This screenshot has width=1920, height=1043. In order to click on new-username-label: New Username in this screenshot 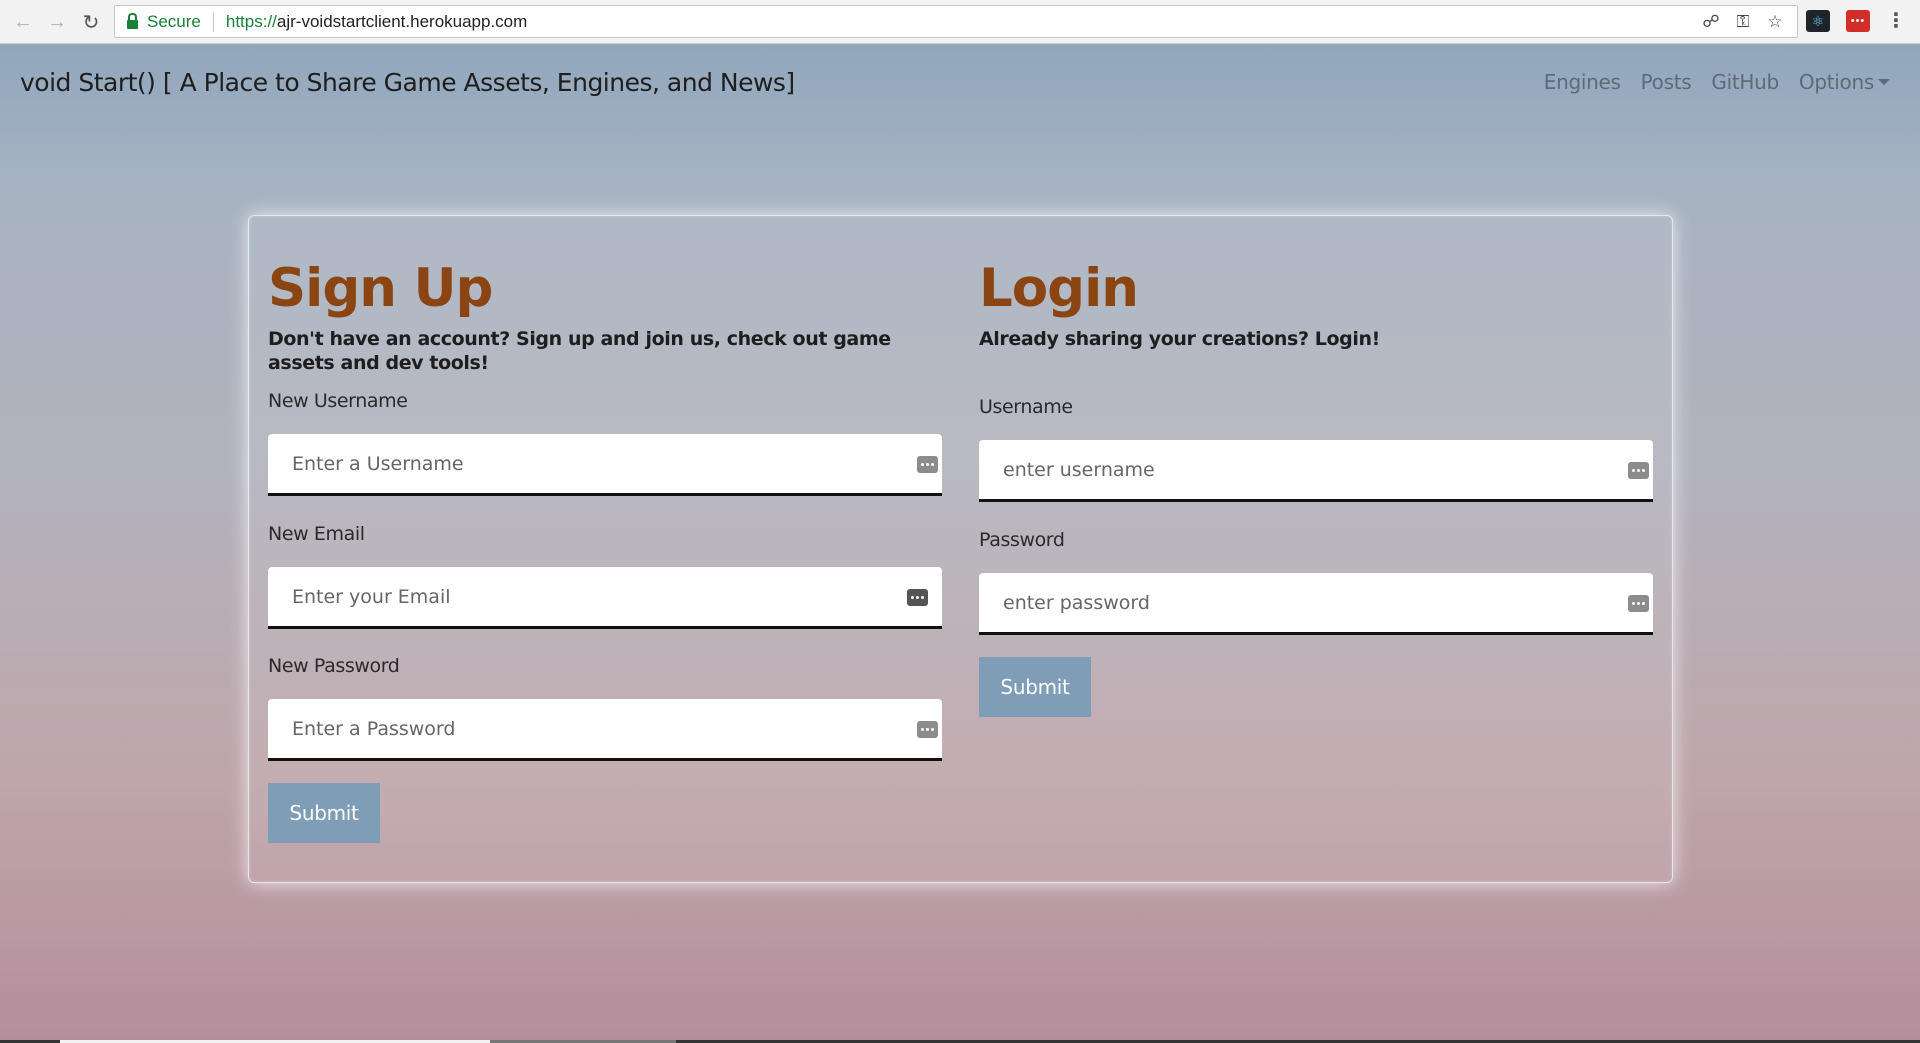, I will do `click(338, 401)`.